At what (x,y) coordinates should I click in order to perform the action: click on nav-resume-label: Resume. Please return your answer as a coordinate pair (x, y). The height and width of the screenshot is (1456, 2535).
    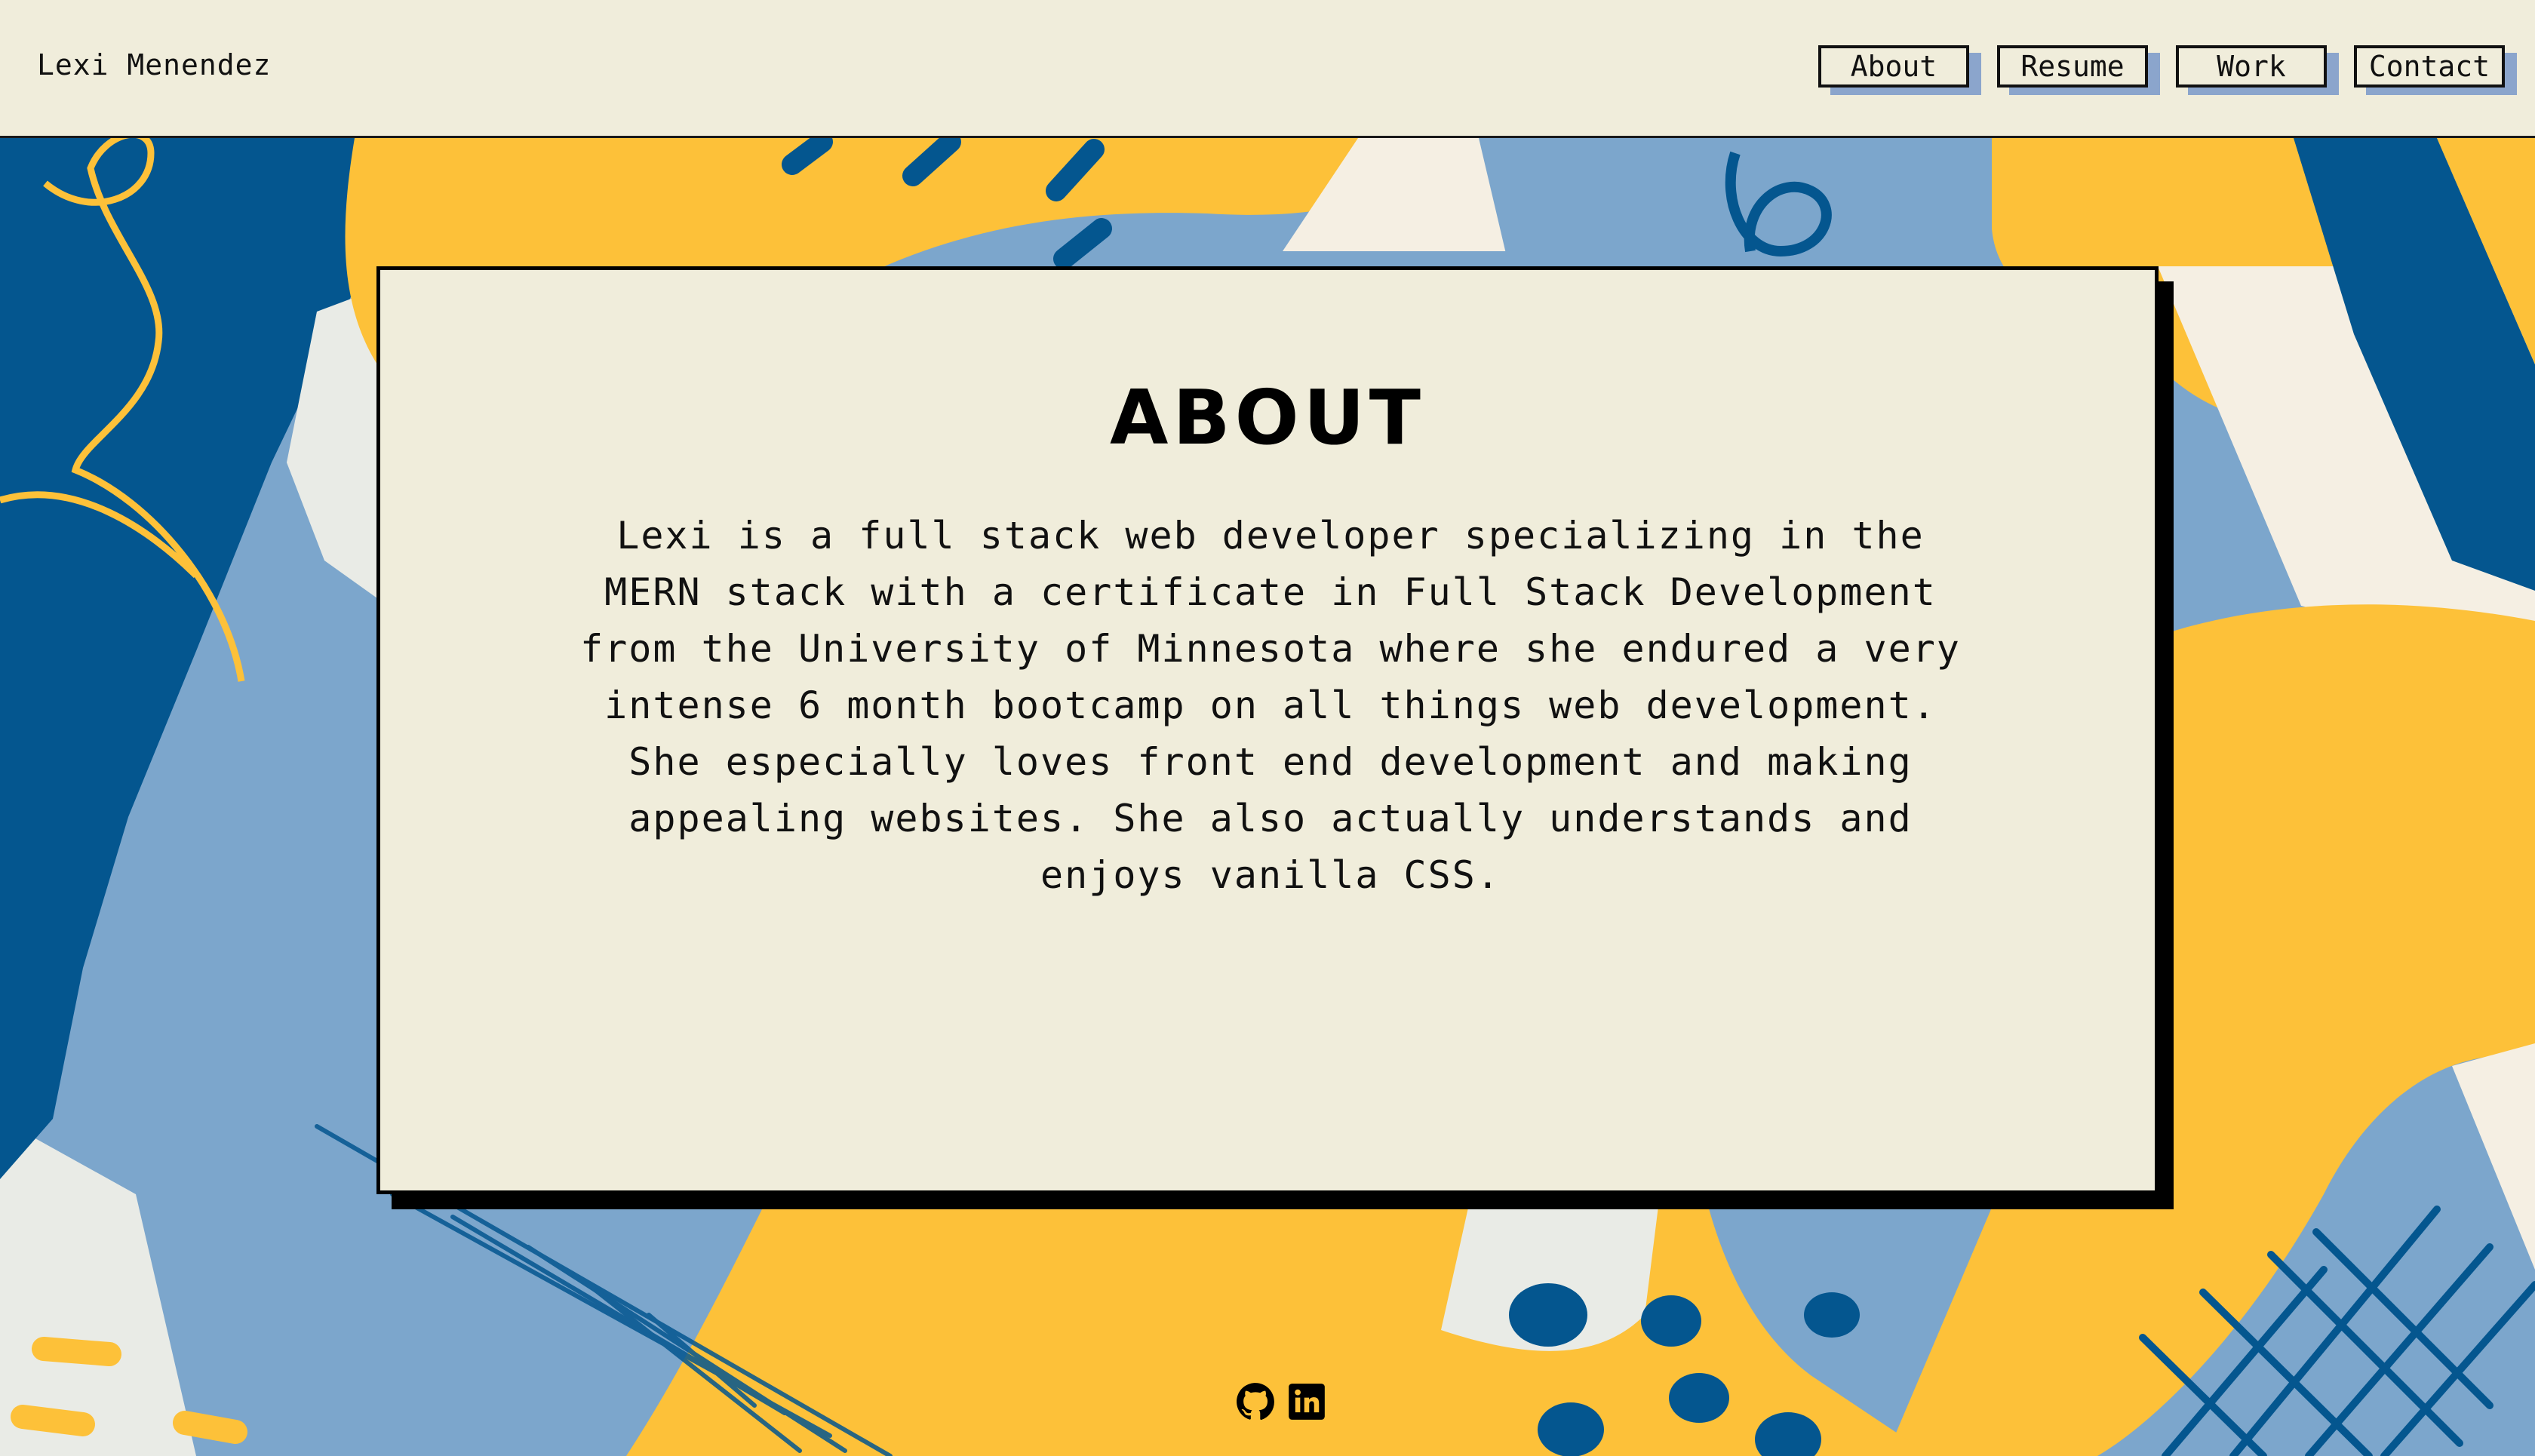
    Looking at the image, I should click on (2072, 66).